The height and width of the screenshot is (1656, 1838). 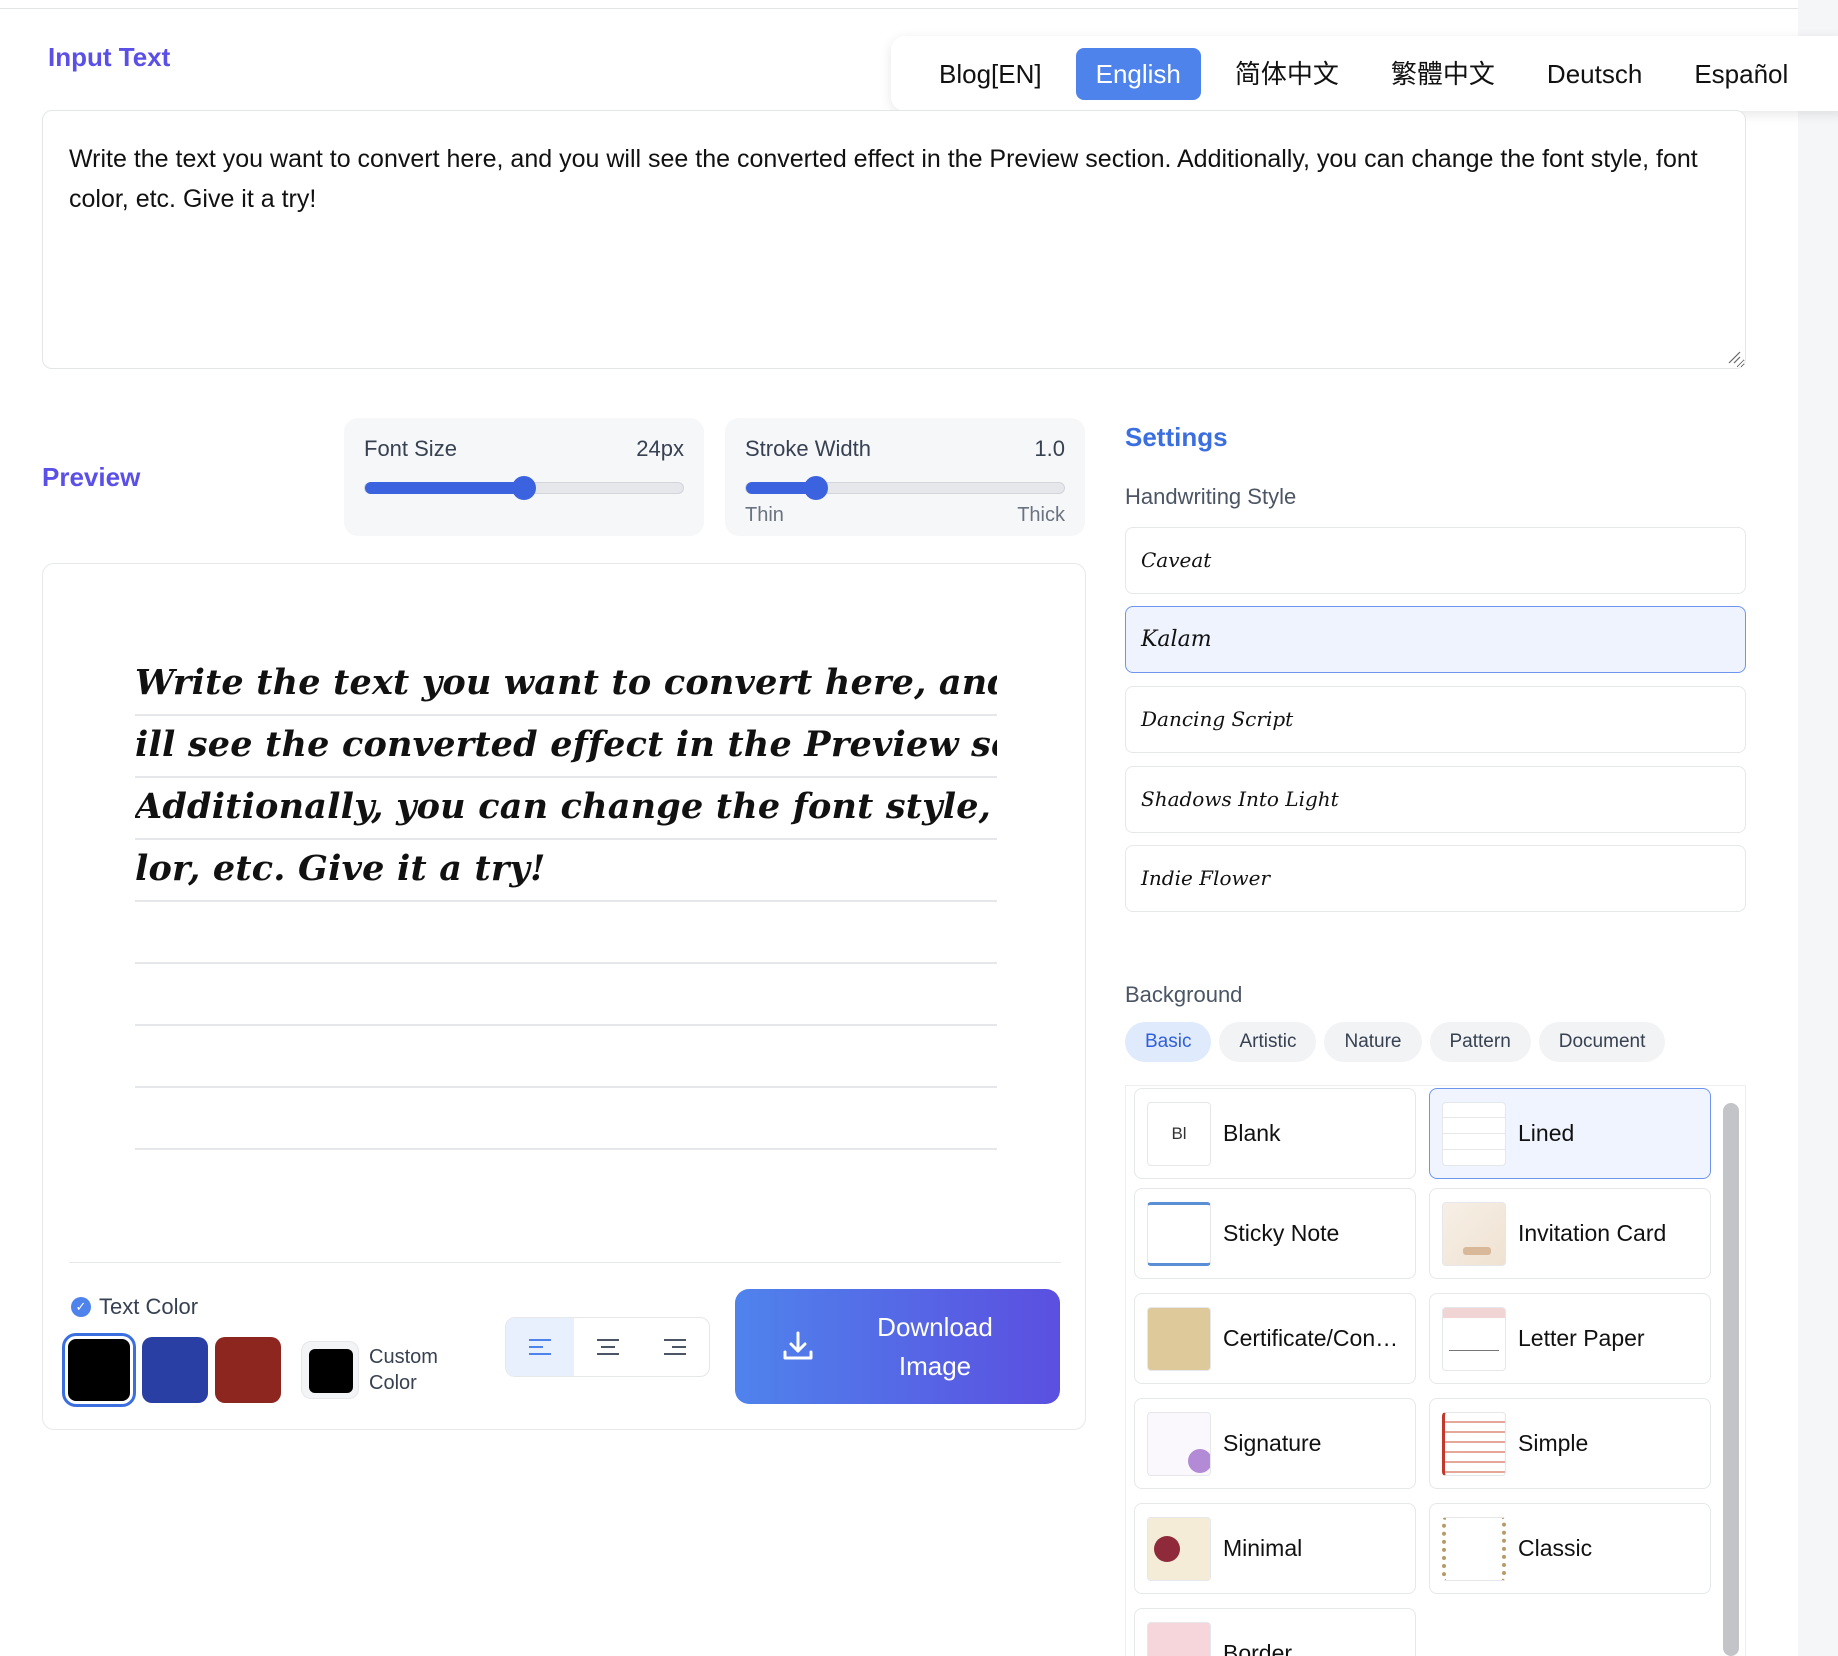 I want to click on color-swatch-blue, so click(x=175, y=1370).